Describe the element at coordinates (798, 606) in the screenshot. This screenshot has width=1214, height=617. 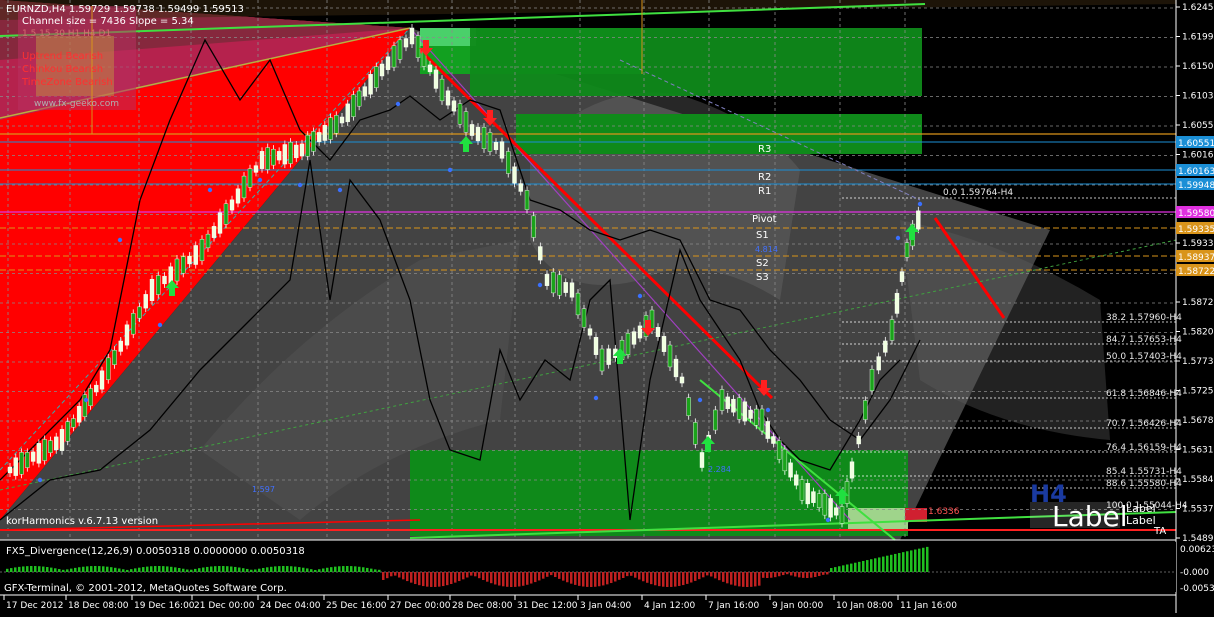
I see `time-tick-label: 9 Jan 00:00` at that location.